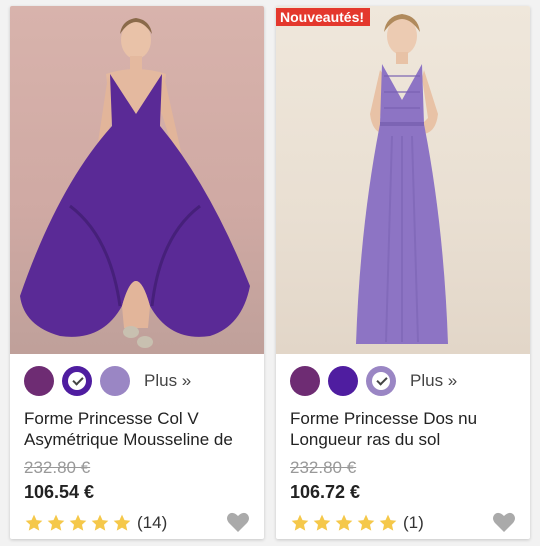  What do you see at coordinates (413, 523) in the screenshot?
I see `review-count: (1)` at bounding box center [413, 523].